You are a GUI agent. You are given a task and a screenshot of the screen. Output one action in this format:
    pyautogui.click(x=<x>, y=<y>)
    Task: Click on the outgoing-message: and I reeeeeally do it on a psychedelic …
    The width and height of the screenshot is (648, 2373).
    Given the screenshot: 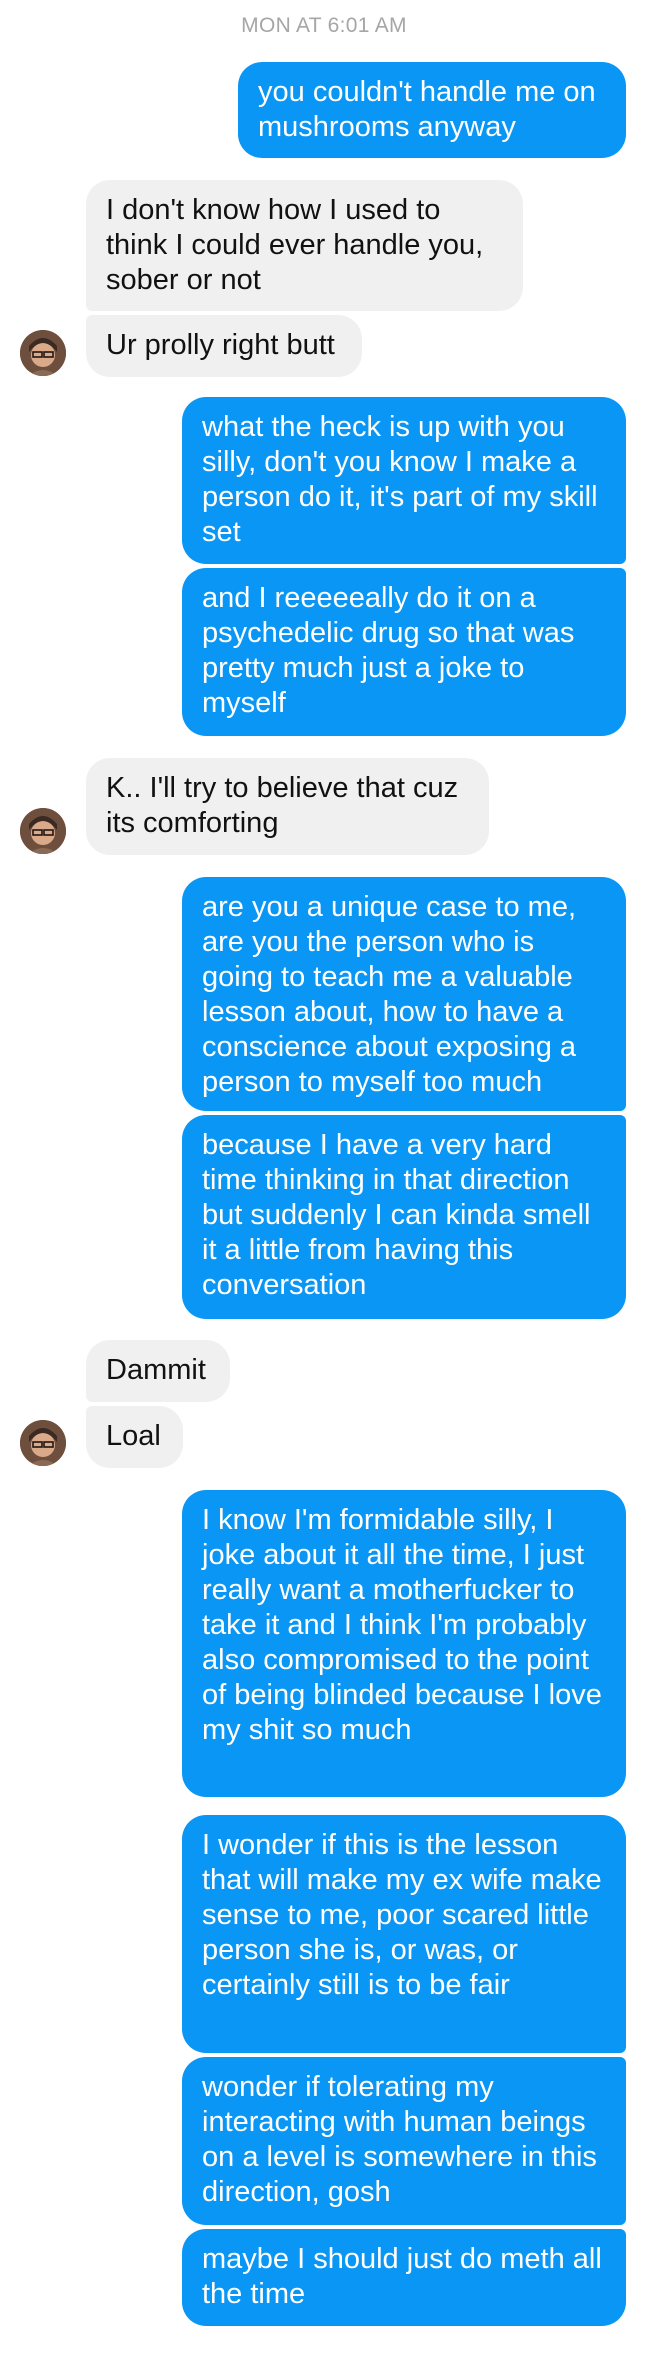 What is the action you would take?
    pyautogui.click(x=404, y=652)
    